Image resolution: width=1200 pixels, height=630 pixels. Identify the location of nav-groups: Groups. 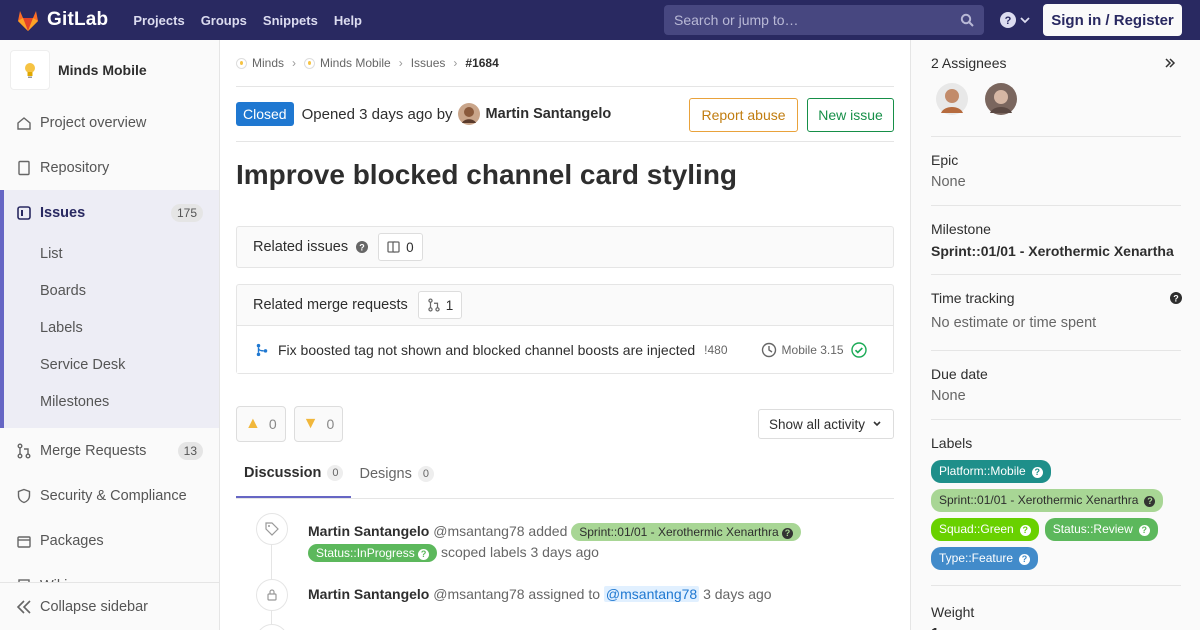
(224, 20).